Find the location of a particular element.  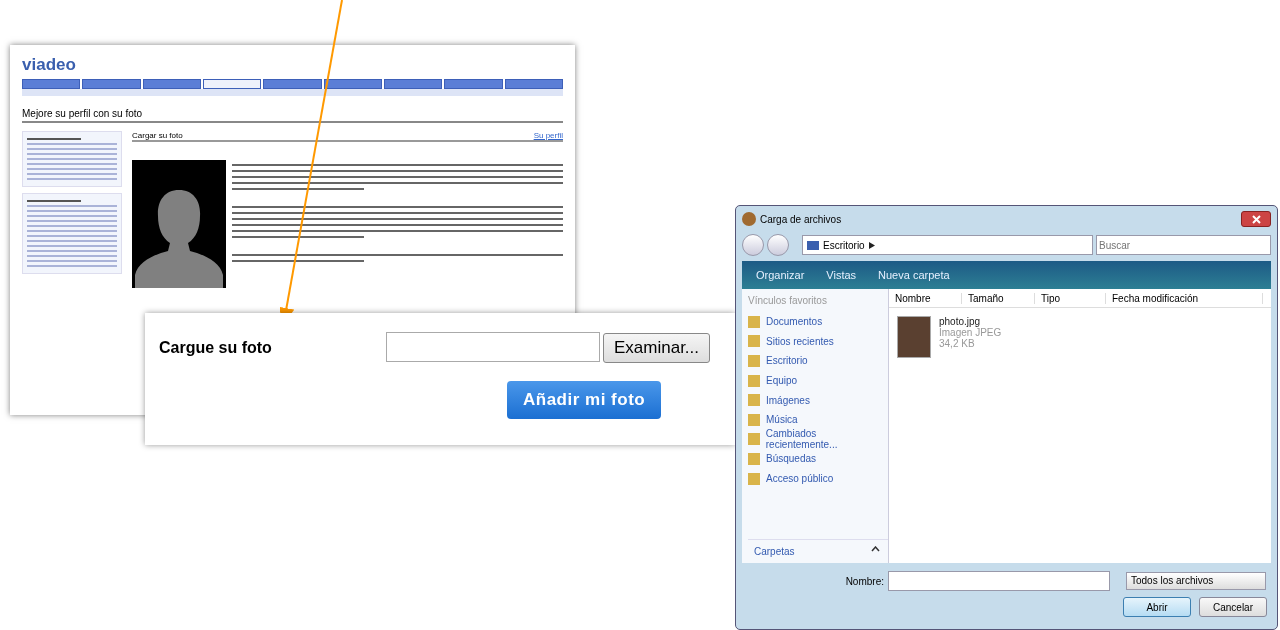

cancel-button: Cancelar is located at coordinates (1233, 607).